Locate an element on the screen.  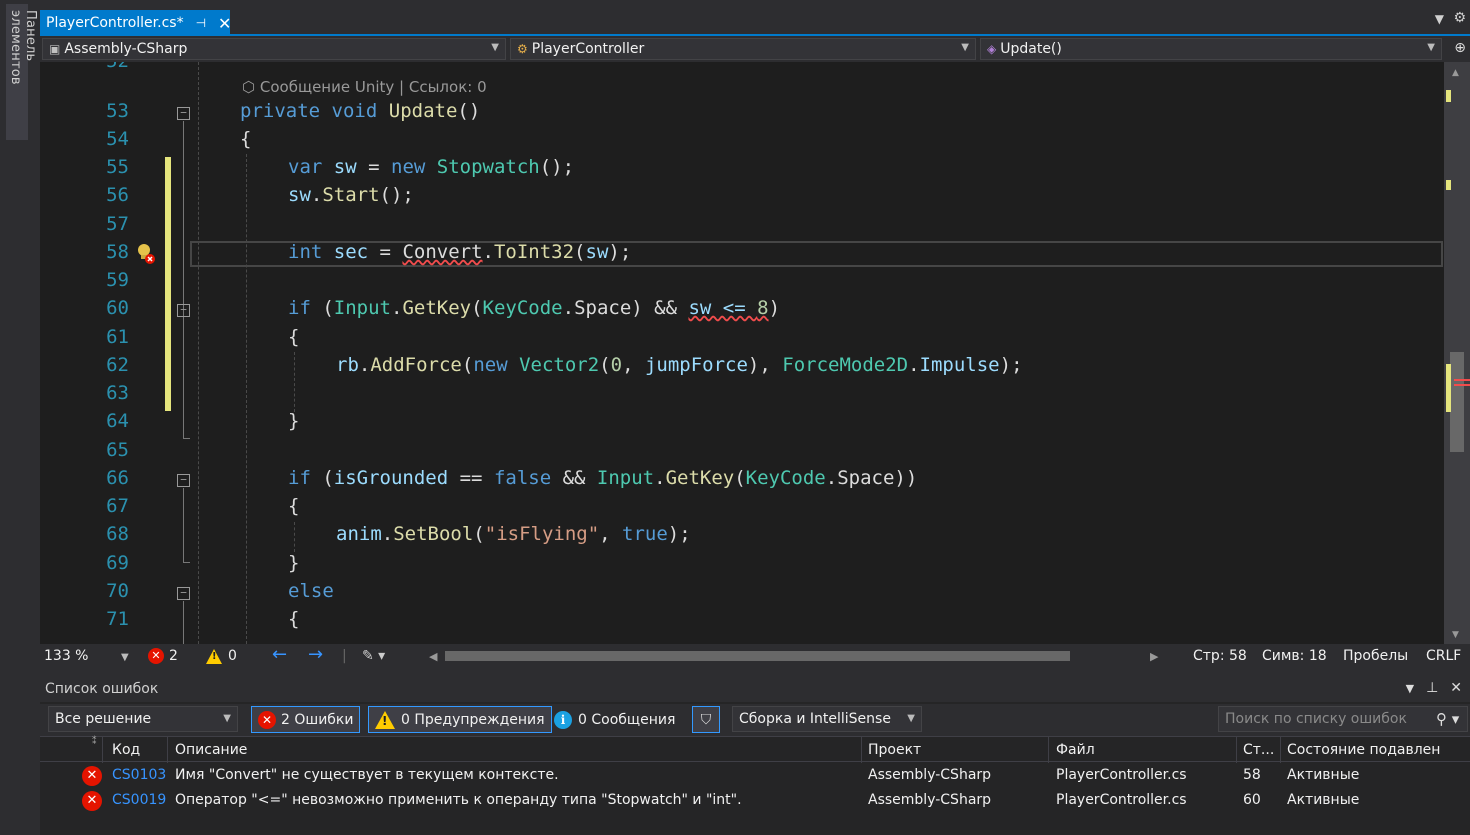
errors-filter-button: ✕ 2 Ошибки is located at coordinates (306, 719).